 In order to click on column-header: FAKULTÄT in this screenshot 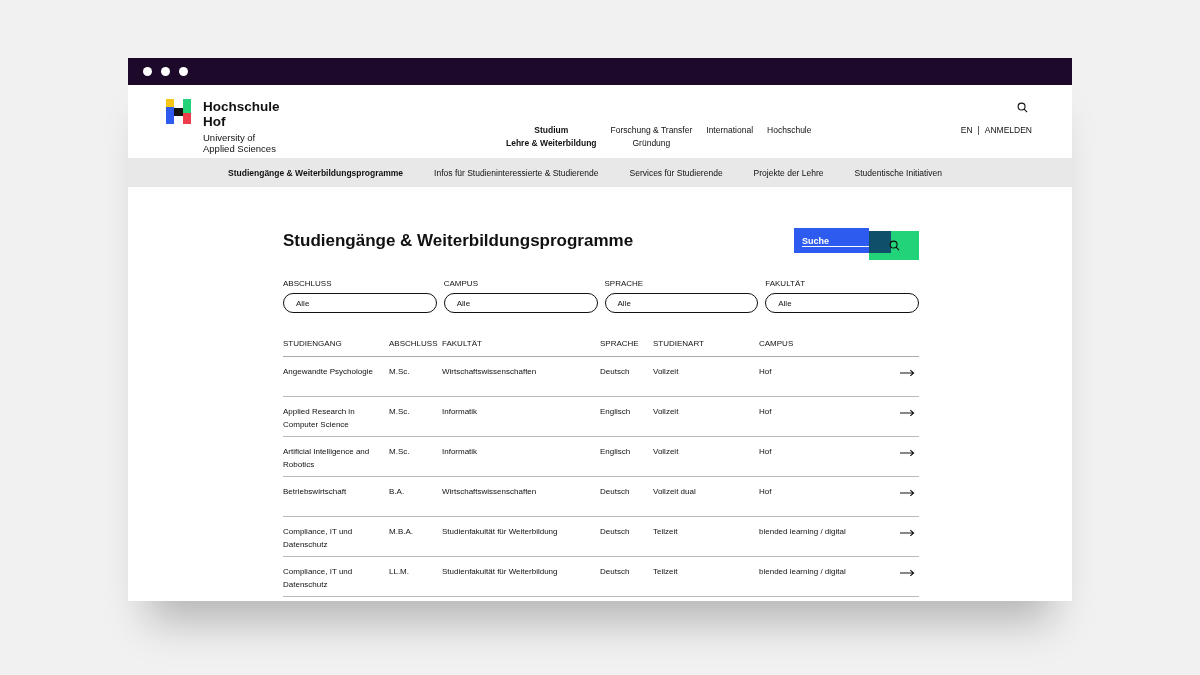, I will do `click(462, 344)`.